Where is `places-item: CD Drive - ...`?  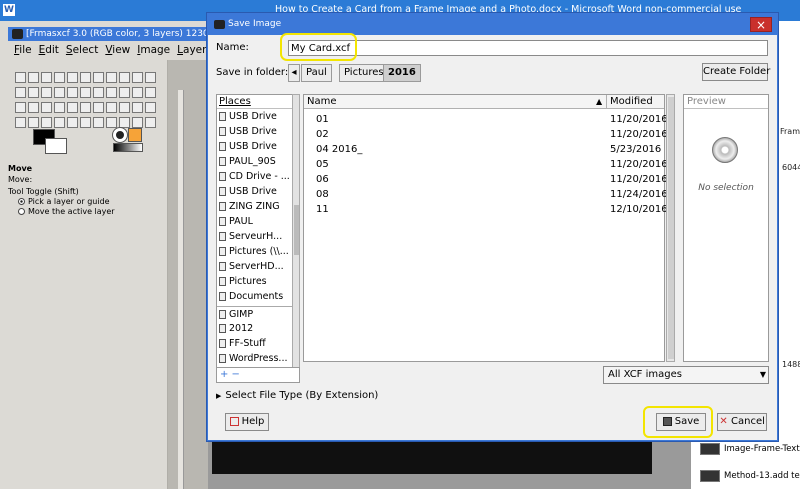
places-item: CD Drive - ... is located at coordinates (258, 176).